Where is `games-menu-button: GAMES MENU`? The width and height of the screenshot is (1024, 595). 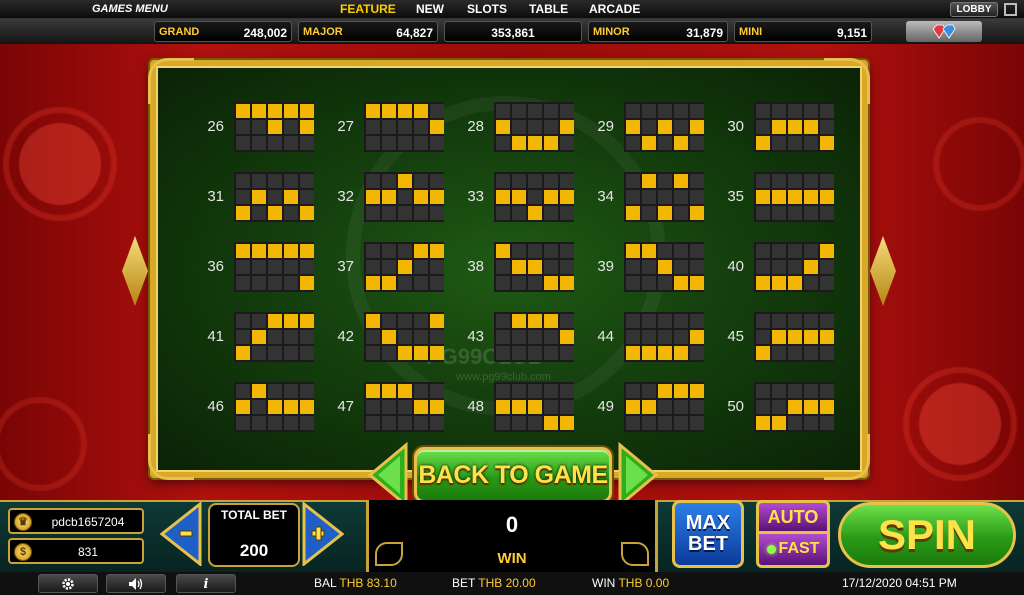
games-menu-button: GAMES MENU is located at coordinates (130, 9).